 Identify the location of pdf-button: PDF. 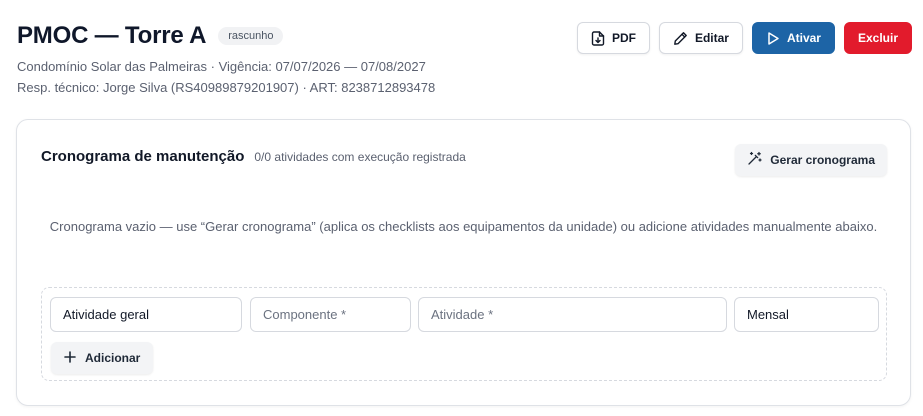
(613, 38).